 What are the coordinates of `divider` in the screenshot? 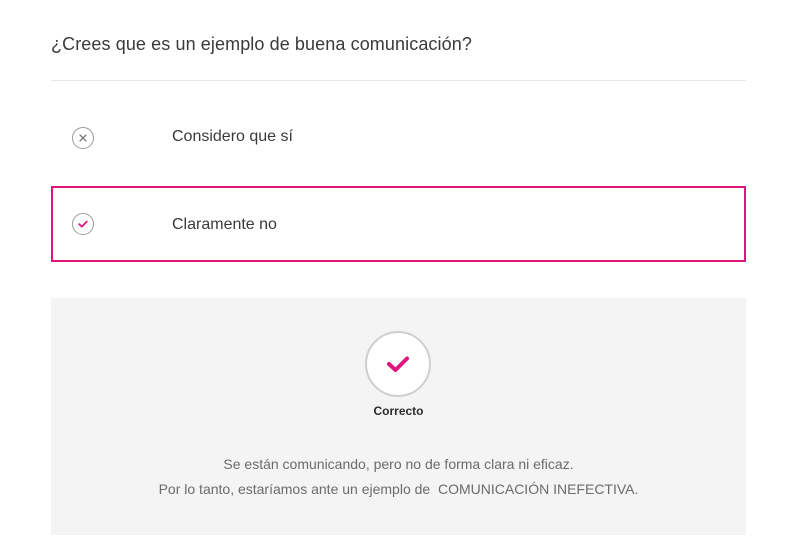 It's located at (398, 80).